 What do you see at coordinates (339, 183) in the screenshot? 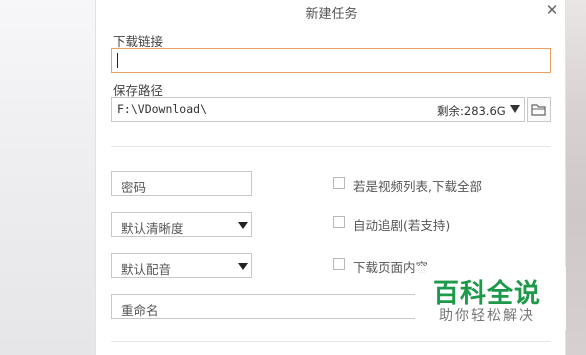
I see `download-all-checkbox` at bounding box center [339, 183].